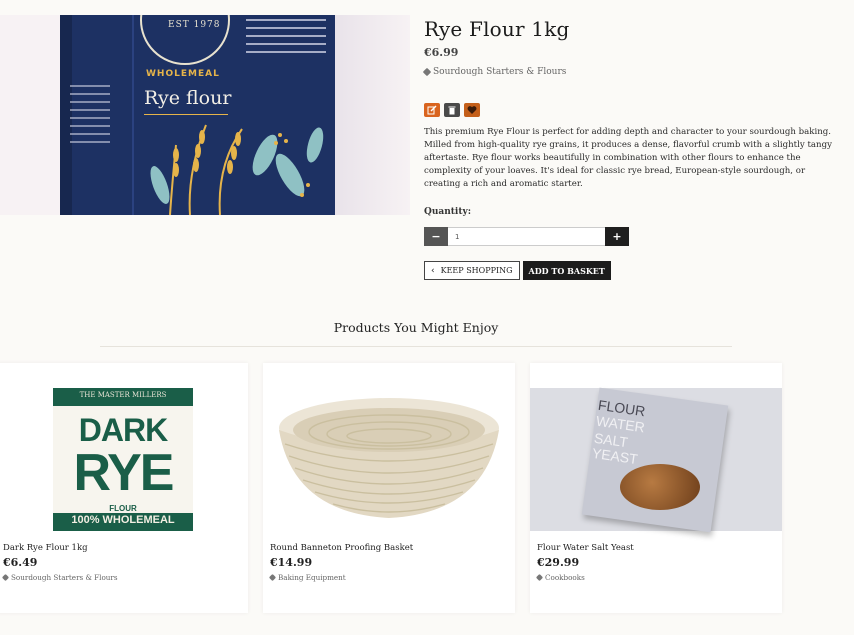  Describe the element at coordinates (441, 52) in the screenshot. I see `product-price: €6.99` at that location.